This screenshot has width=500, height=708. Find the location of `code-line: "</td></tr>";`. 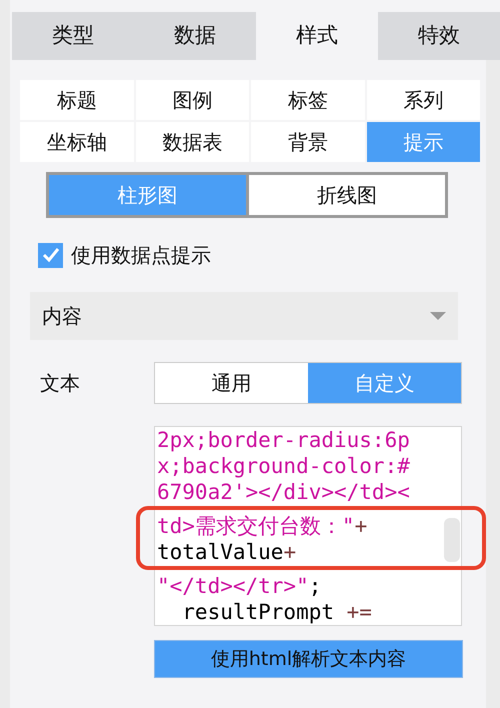

code-line: "</td></tr>"; is located at coordinates (239, 586).